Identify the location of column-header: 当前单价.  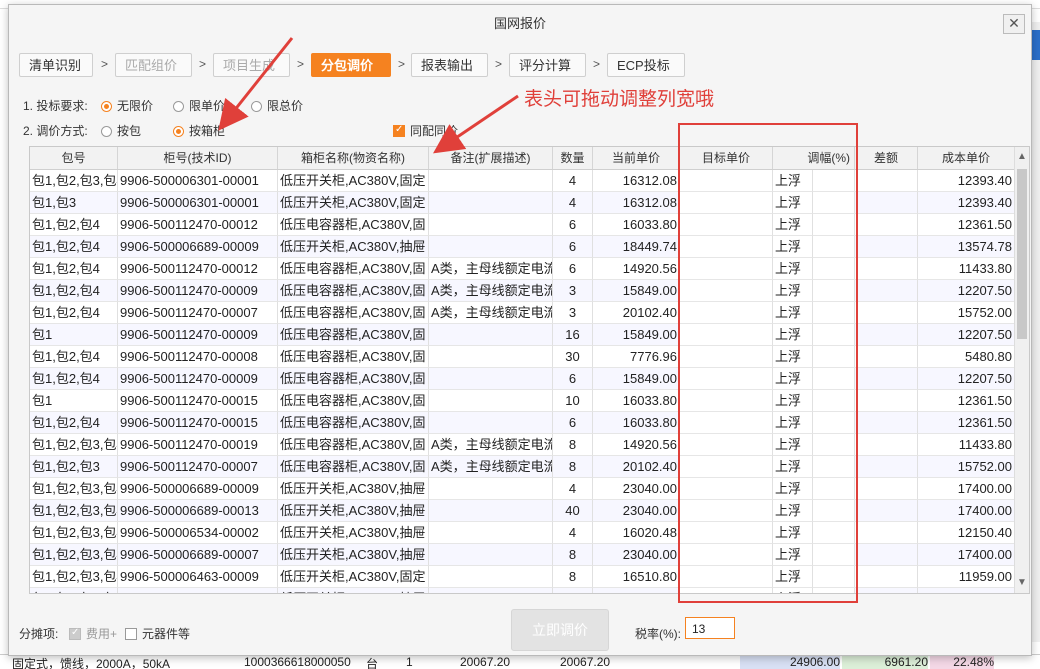
(636, 158).